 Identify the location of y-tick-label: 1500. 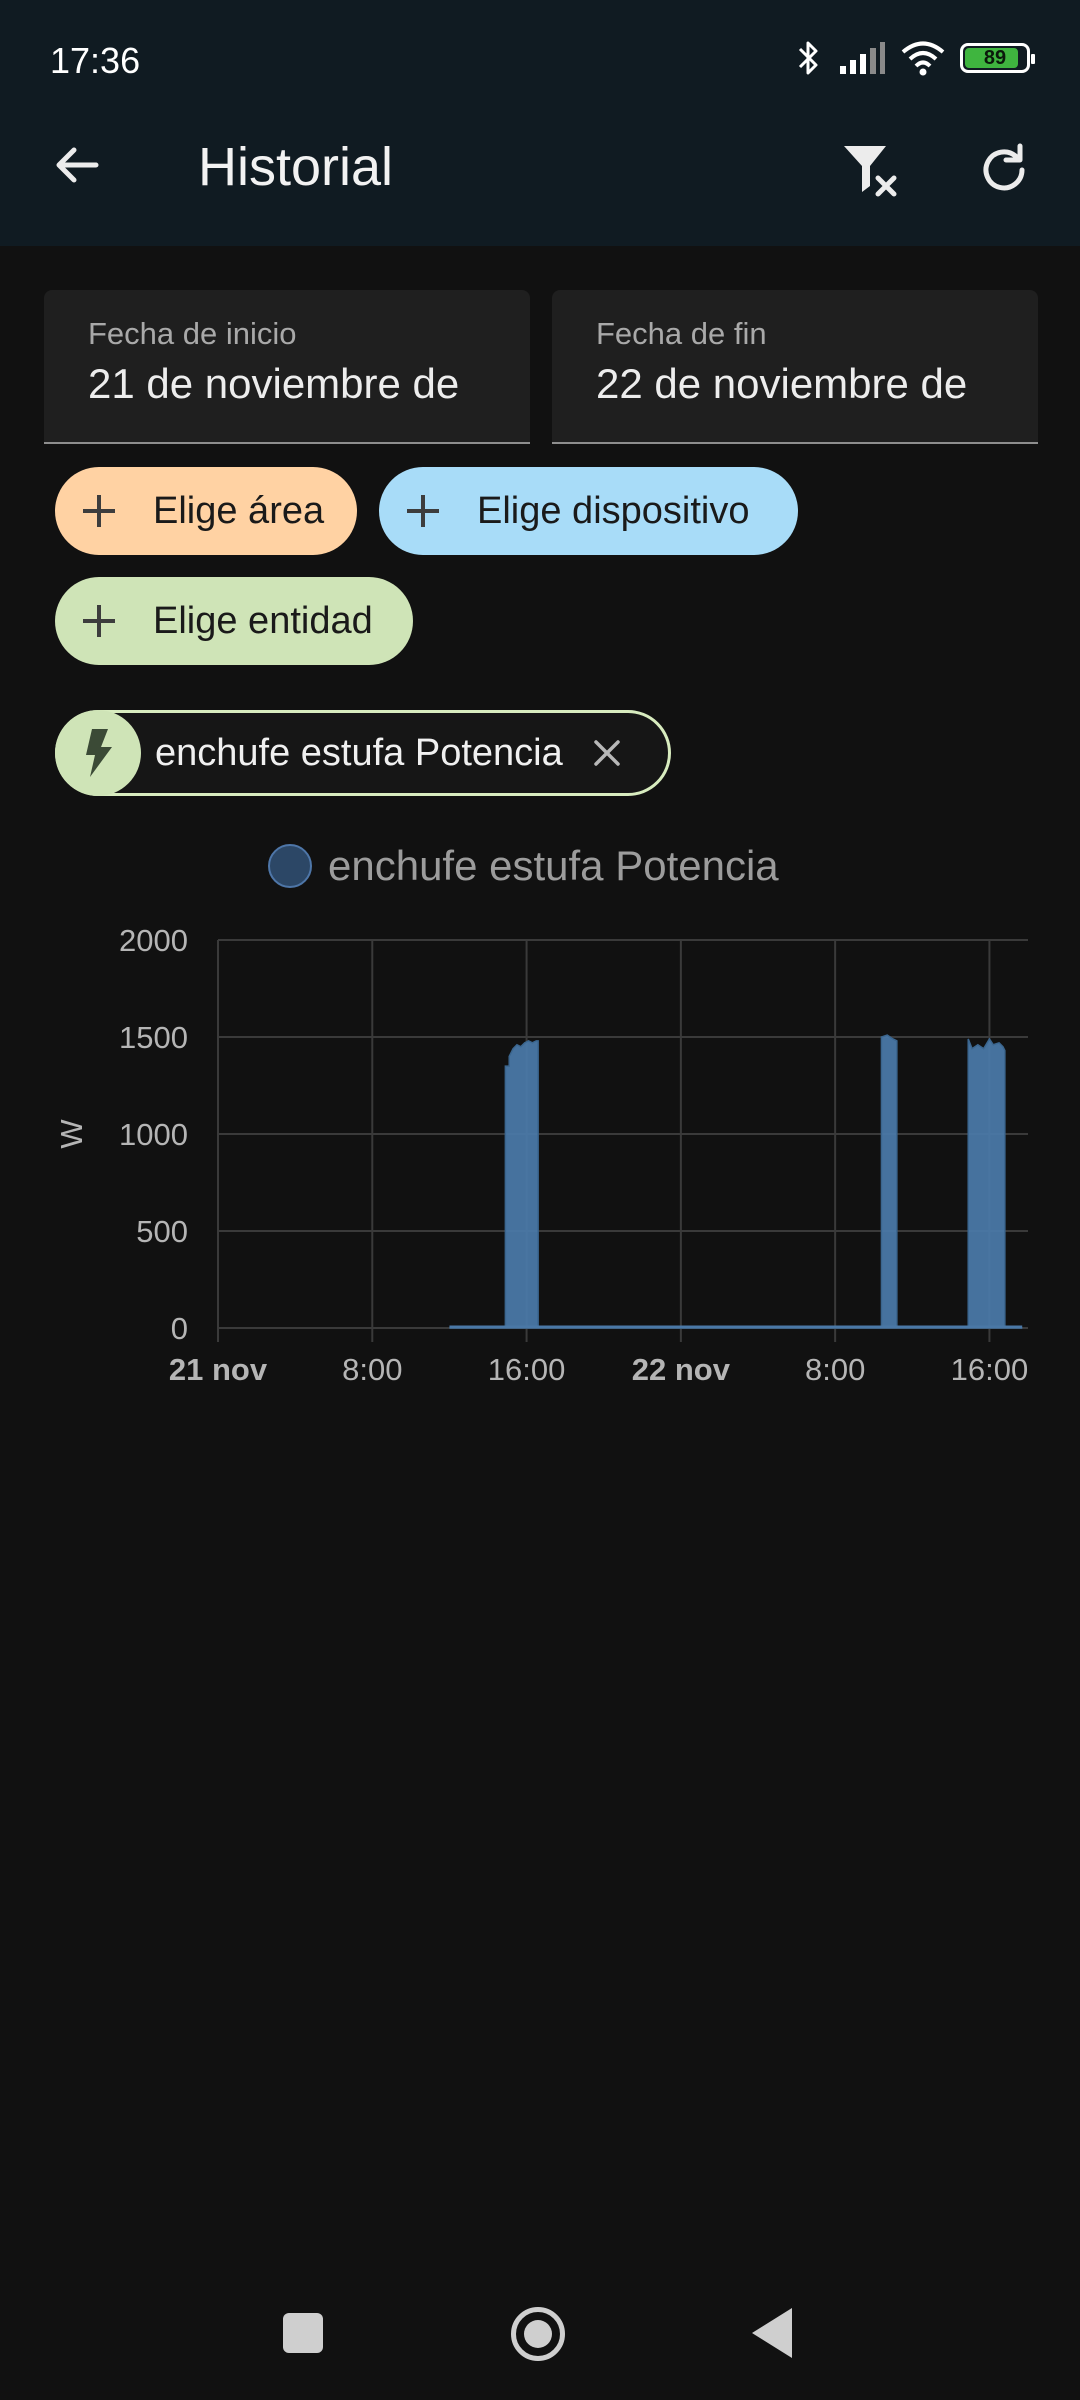
(153, 1037).